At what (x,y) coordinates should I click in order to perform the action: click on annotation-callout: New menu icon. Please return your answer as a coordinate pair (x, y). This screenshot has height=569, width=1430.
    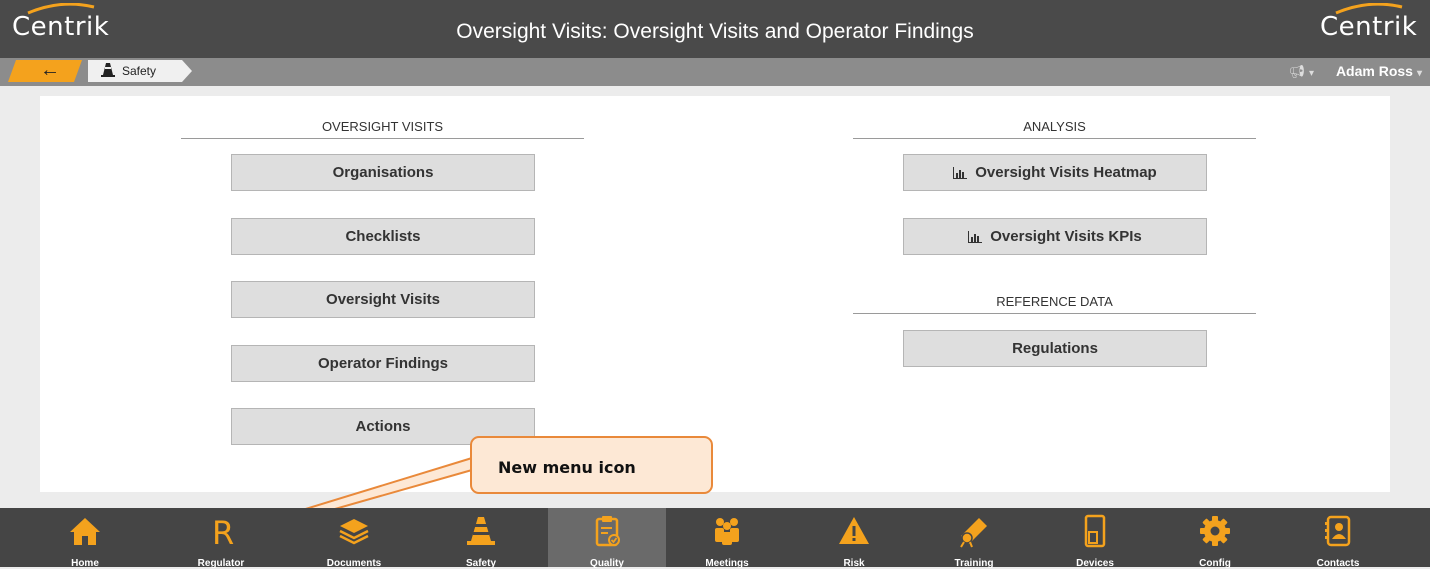
    Looking at the image, I should click on (591, 465).